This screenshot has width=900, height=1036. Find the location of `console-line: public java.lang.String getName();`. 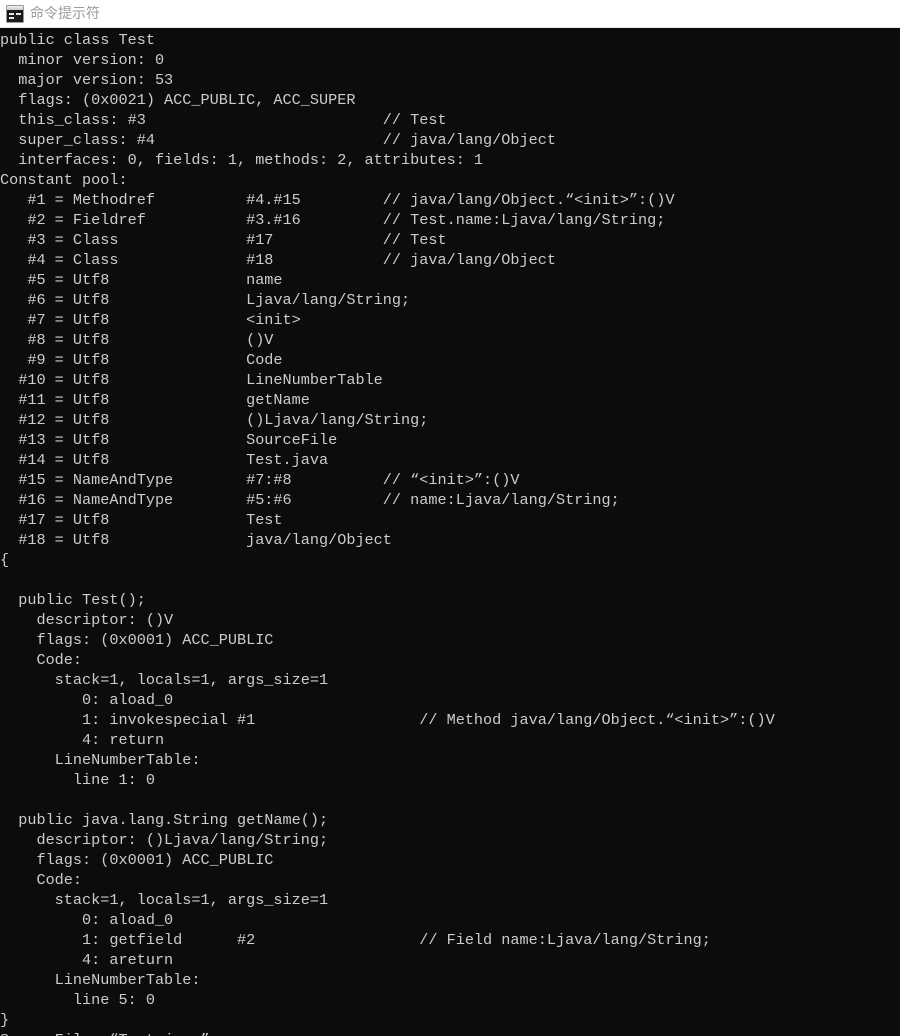

console-line: public java.lang.String getName(); is located at coordinates (164, 820).